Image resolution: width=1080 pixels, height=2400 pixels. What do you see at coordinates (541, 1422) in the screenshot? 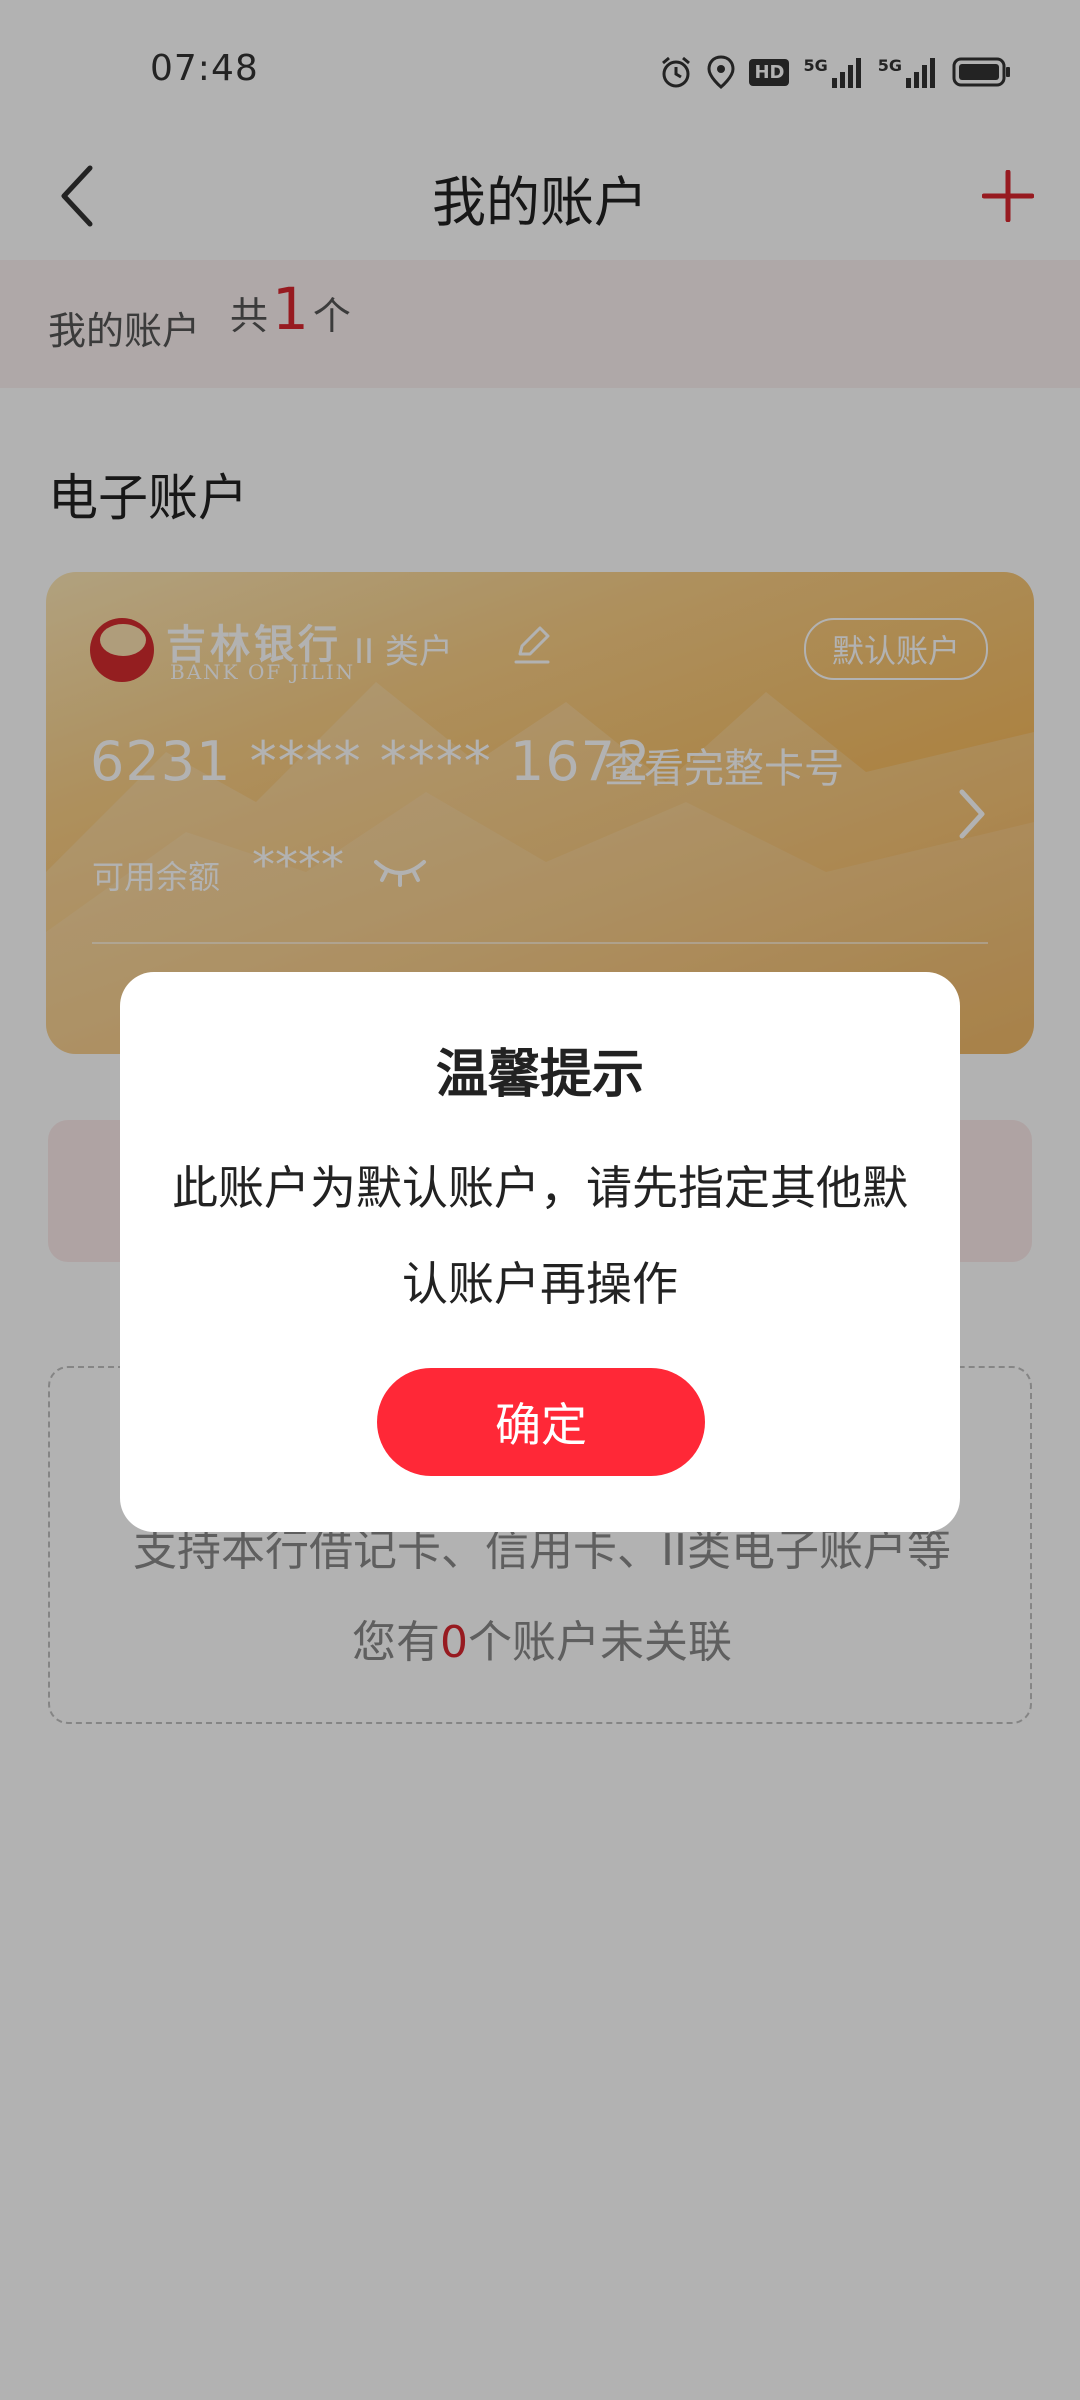
I see `confirm-button: 确定` at bounding box center [541, 1422].